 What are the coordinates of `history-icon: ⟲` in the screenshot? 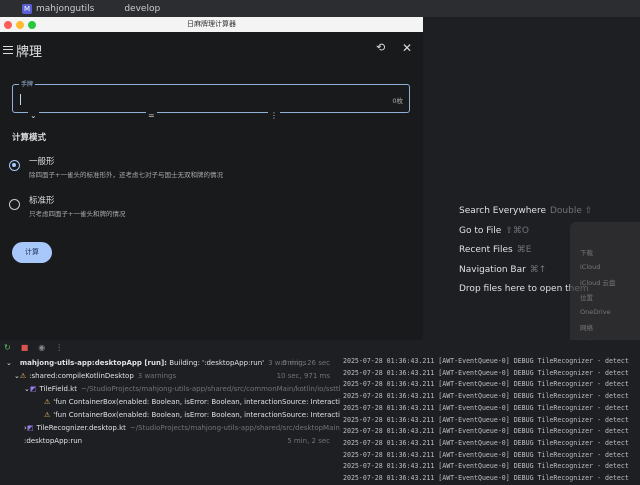 It's located at (380, 47).